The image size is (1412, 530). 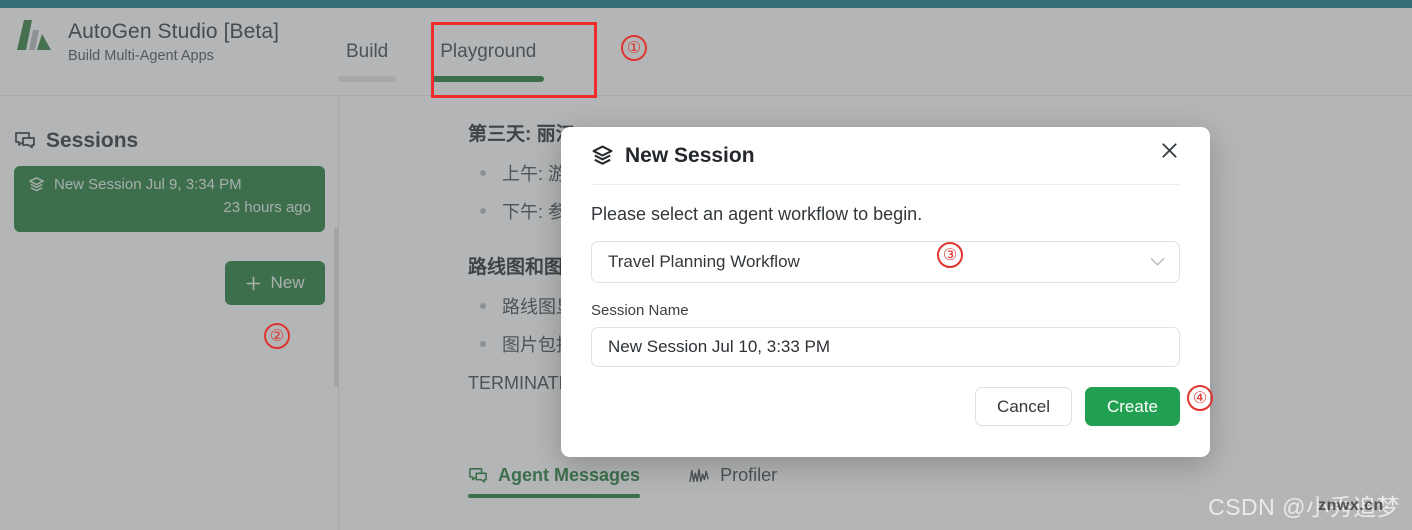 What do you see at coordinates (885, 156) in the screenshot?
I see `modal-header: New Session` at bounding box center [885, 156].